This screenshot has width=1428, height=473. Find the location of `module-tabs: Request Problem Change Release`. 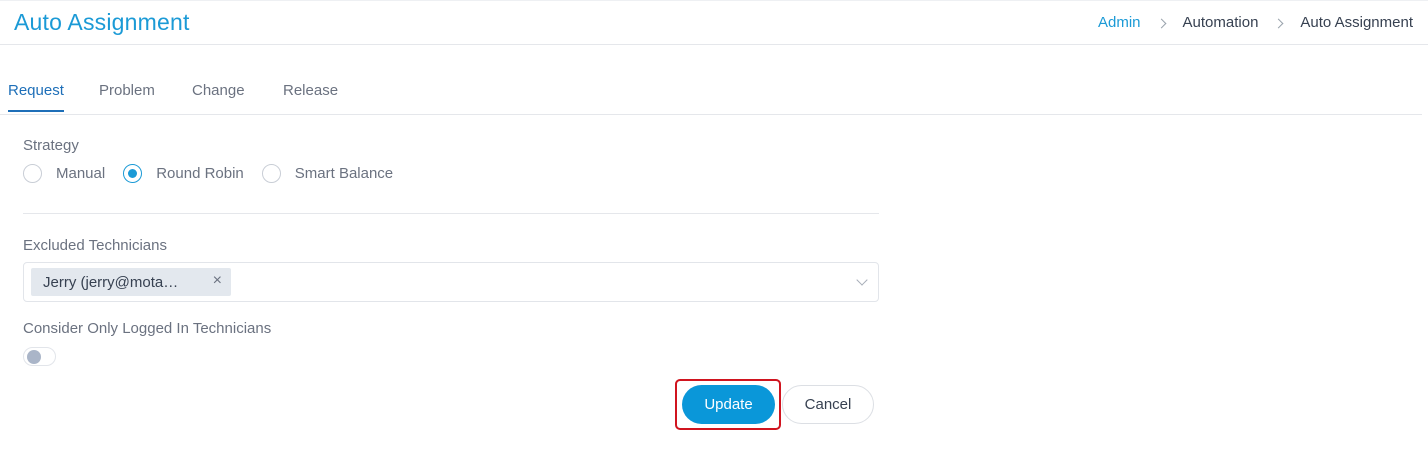

module-tabs: Request Problem Change Release is located at coordinates (711, 92).